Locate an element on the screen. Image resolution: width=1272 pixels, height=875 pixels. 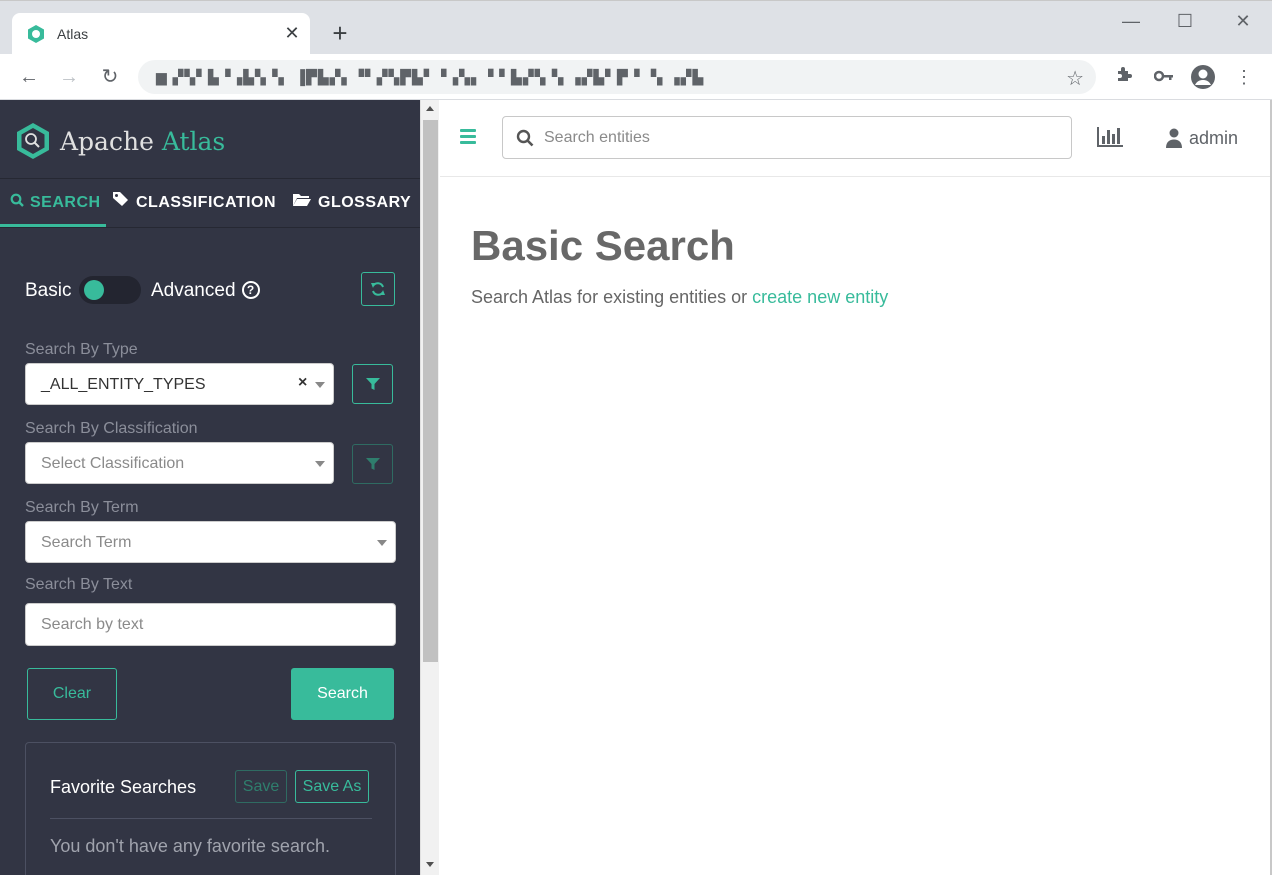
tab-title: Atlas is located at coordinates (73, 34).